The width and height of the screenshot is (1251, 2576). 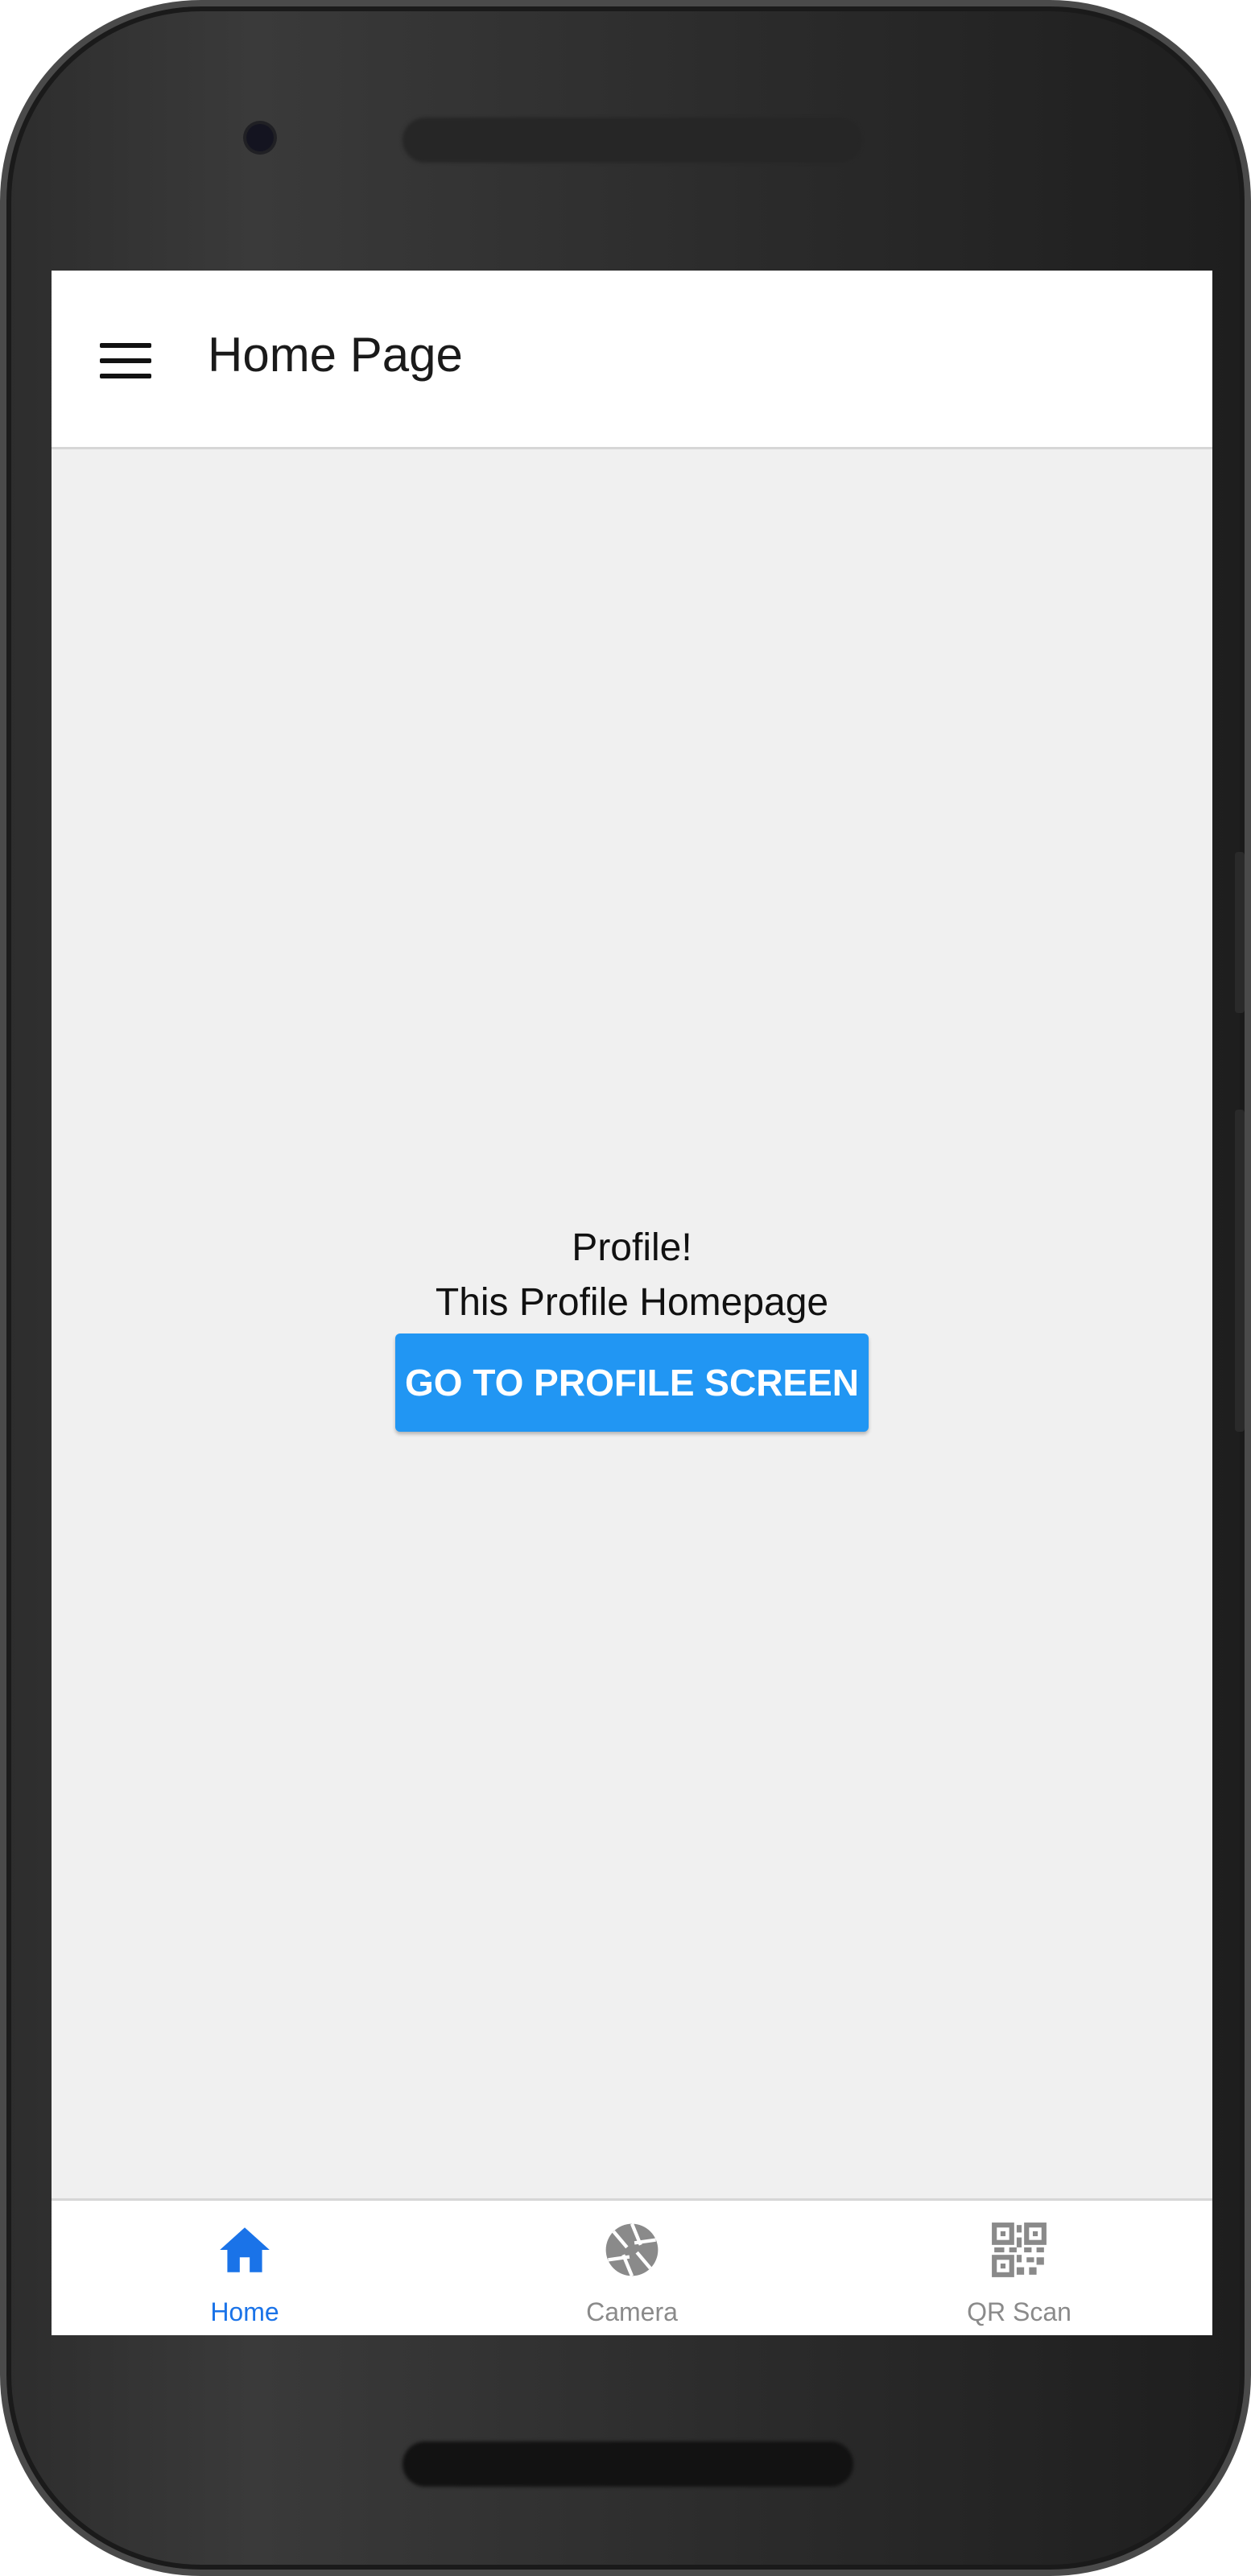 I want to click on tab-qr-scan-label: QR Scan, so click(x=1019, y=2311).